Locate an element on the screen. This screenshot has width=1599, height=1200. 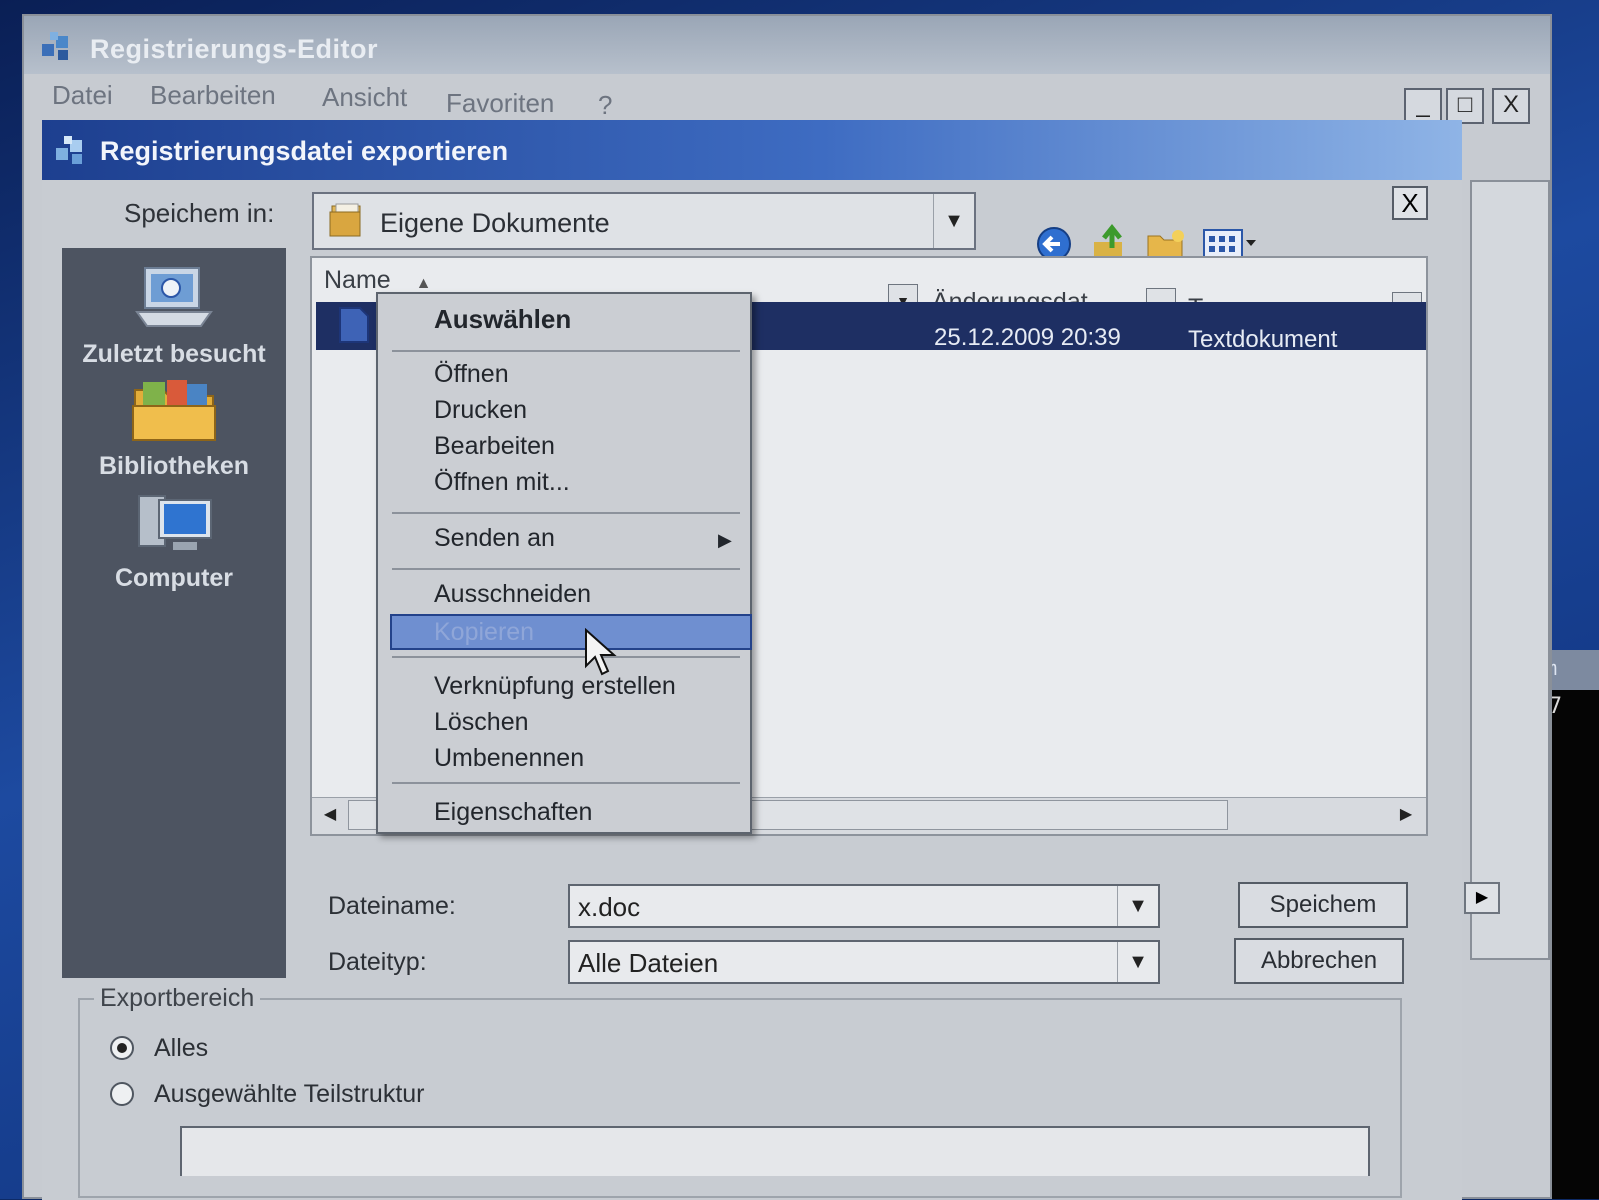
scroll-right-icon: ▶ is located at coordinates (1406, 815).